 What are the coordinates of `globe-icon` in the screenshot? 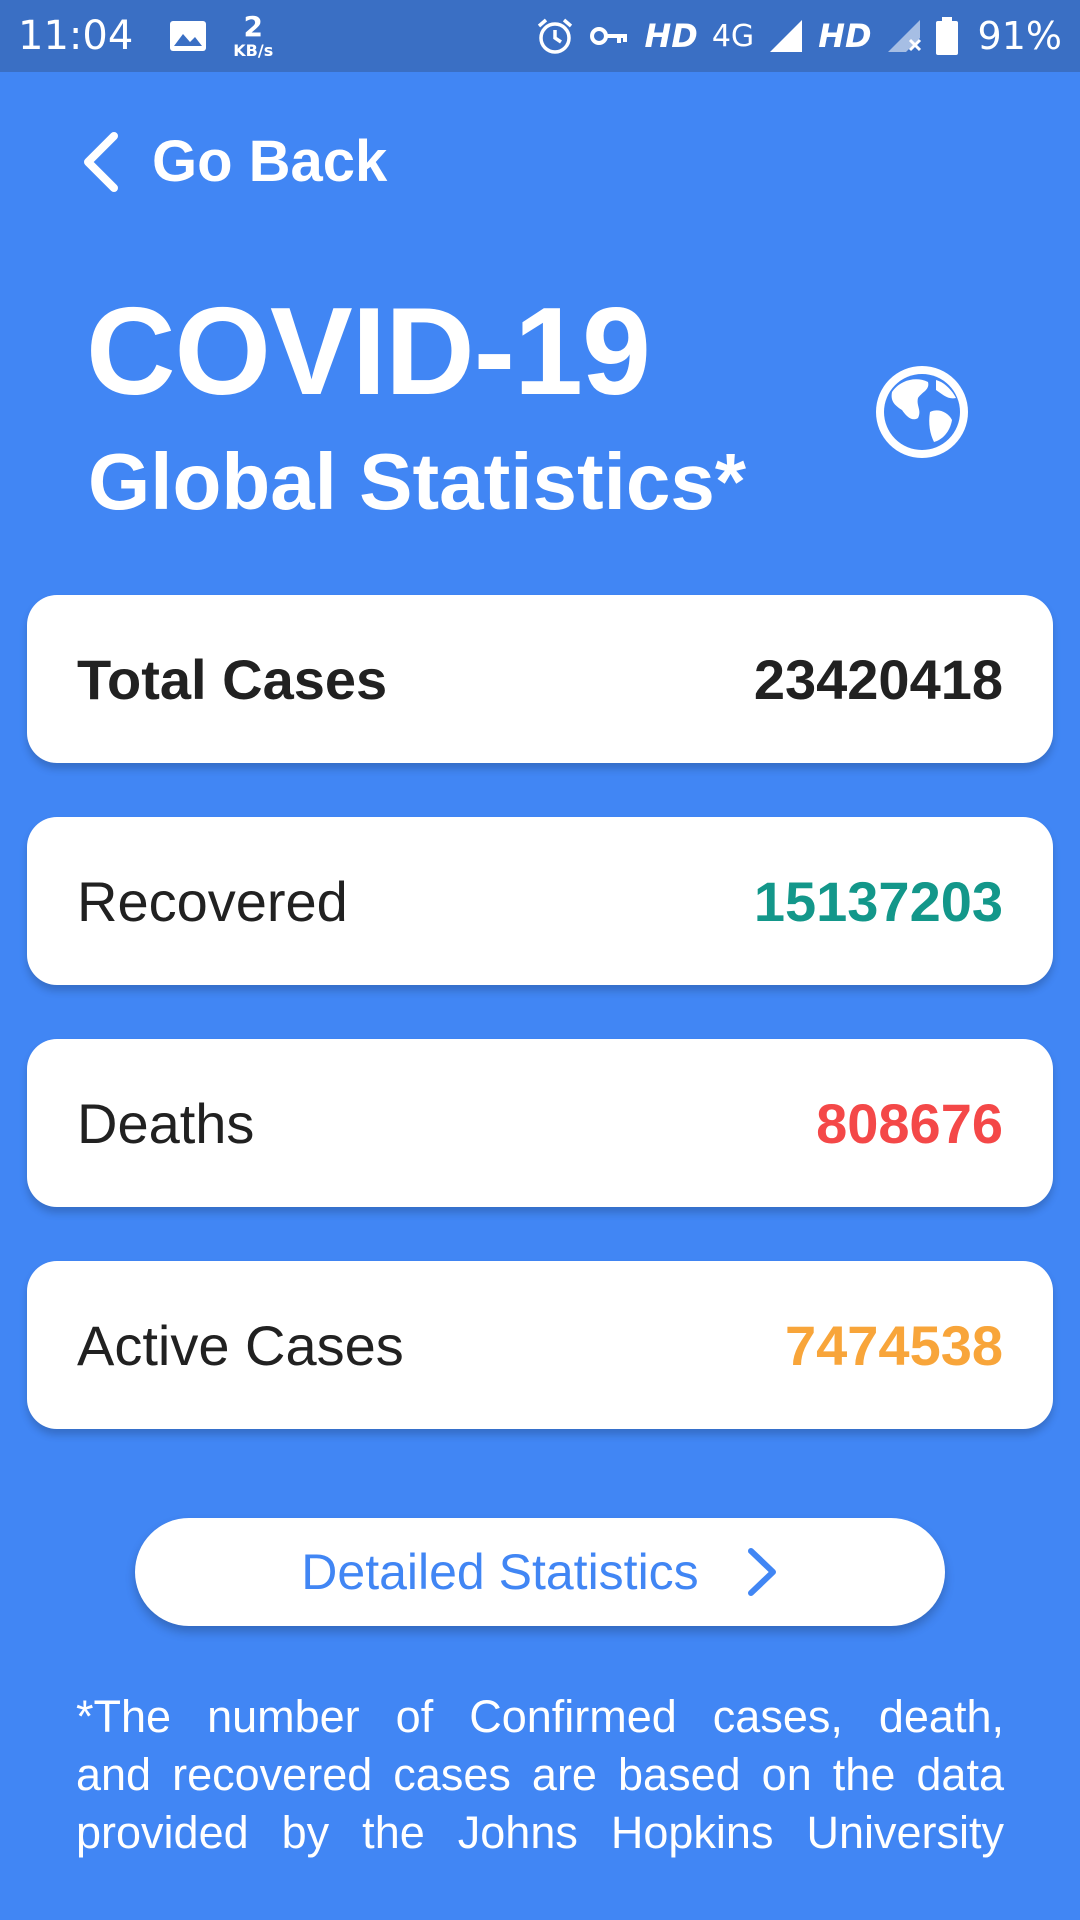 It's located at (922, 412).